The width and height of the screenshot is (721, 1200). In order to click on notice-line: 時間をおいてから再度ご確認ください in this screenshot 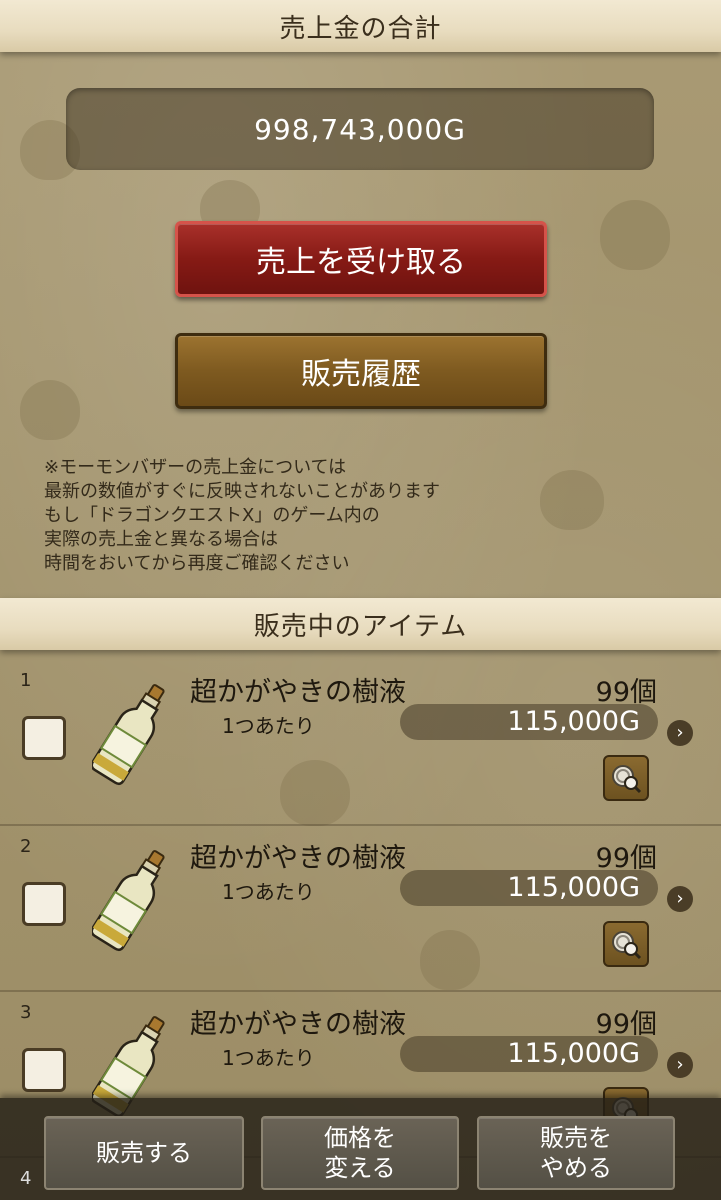, I will do `click(197, 563)`.